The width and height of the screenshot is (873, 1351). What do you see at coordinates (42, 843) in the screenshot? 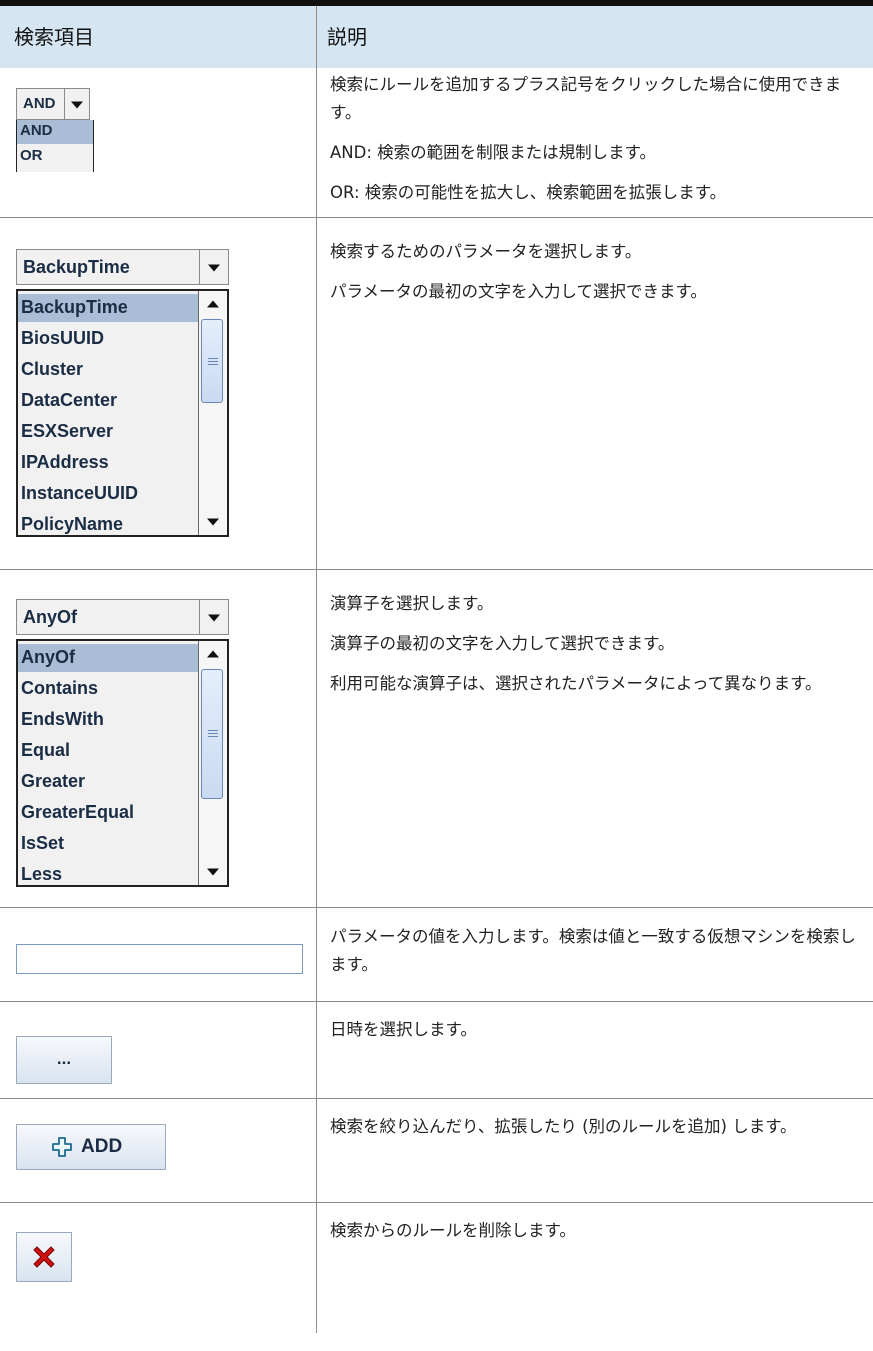
I see `list-item: IsSet` at bounding box center [42, 843].